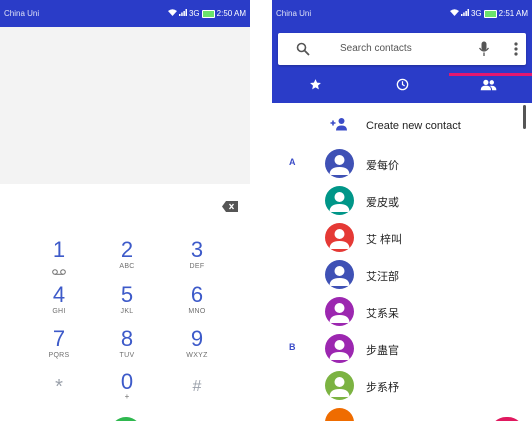 The height and width of the screenshot is (421, 532). What do you see at coordinates (125, 205) in the screenshot?
I see `dial-number-input` at bounding box center [125, 205].